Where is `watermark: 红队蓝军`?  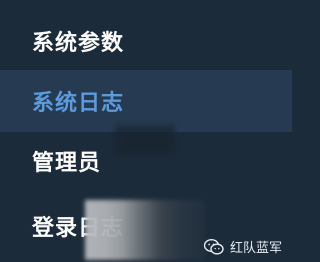
watermark: 红队蓝军 is located at coordinates (242, 246).